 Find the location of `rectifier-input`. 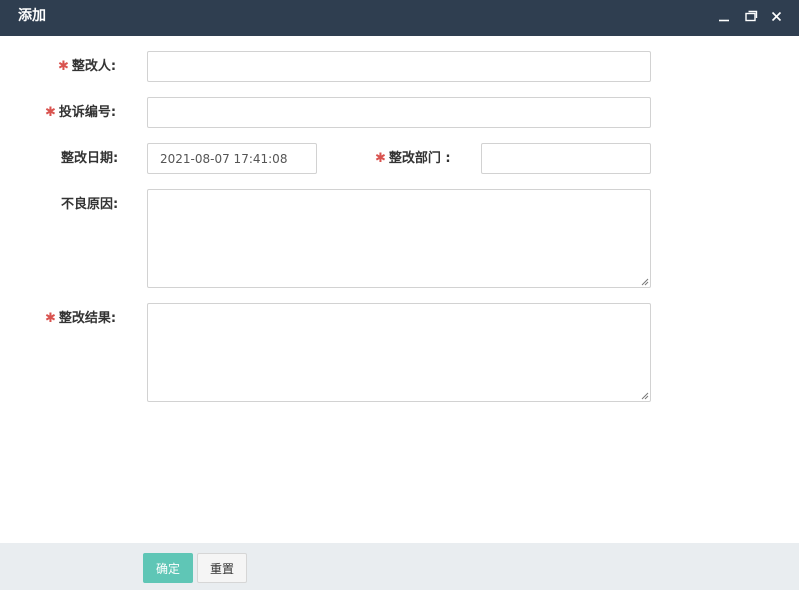

rectifier-input is located at coordinates (399, 66).